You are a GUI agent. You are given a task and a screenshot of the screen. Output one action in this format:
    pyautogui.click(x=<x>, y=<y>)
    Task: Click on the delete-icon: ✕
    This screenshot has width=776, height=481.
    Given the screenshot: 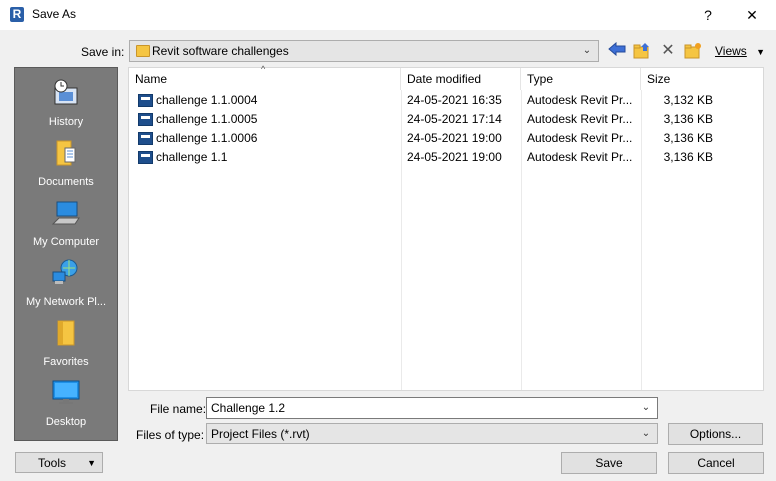 What is the action you would take?
    pyautogui.click(x=668, y=51)
    